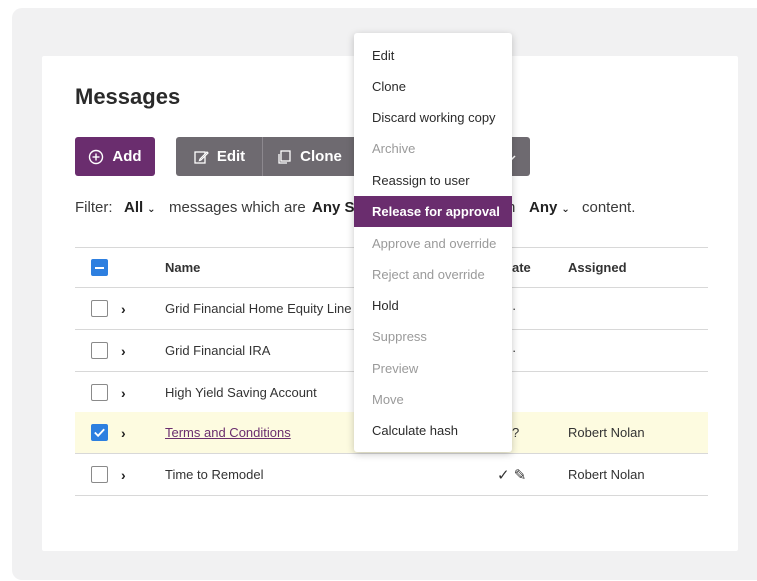 Image resolution: width=757 pixels, height=581 pixels. I want to click on plus-circle-icon, so click(96, 156).